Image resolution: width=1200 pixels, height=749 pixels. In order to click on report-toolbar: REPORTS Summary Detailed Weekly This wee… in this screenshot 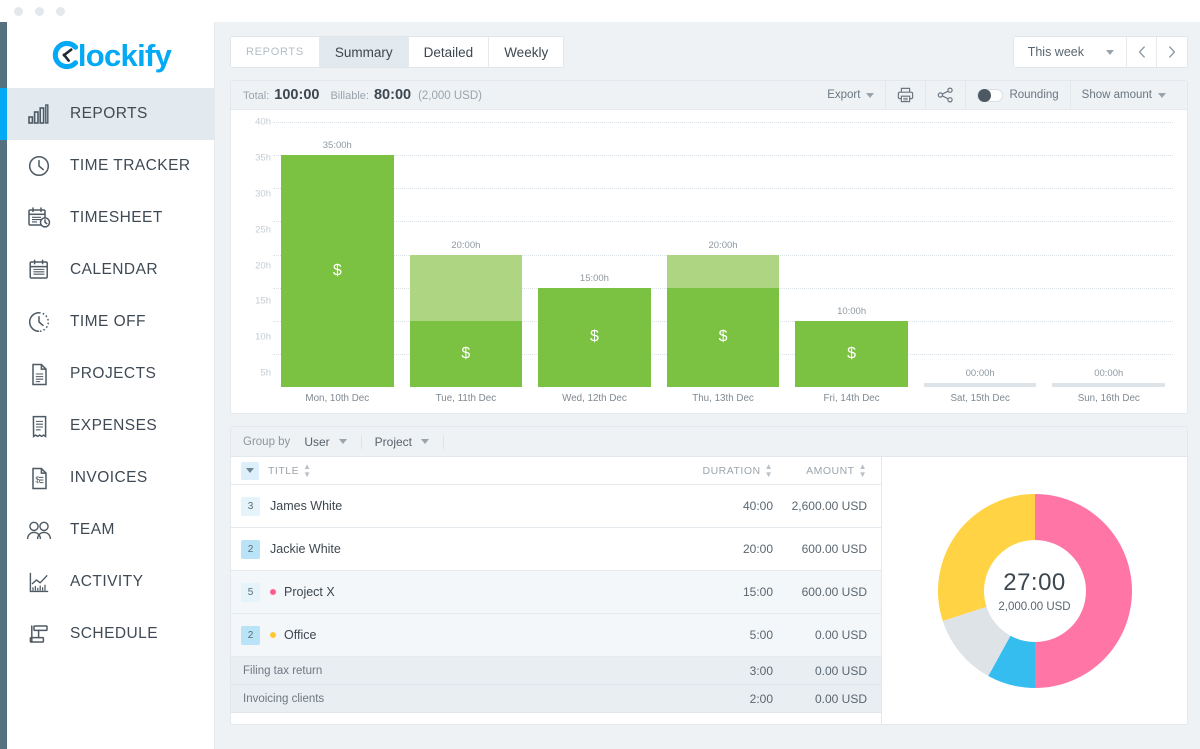, I will do `click(709, 52)`.